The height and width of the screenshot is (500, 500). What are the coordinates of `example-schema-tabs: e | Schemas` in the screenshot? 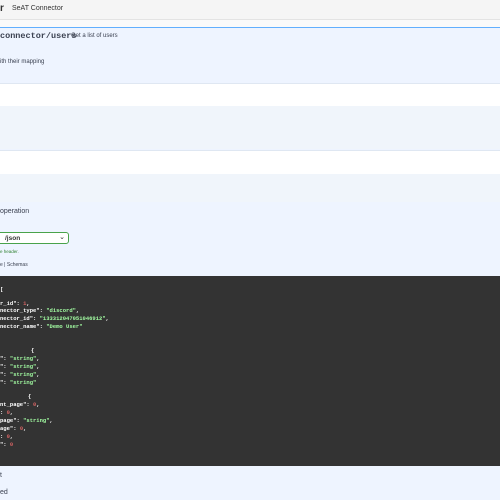 It's located at (14, 265).